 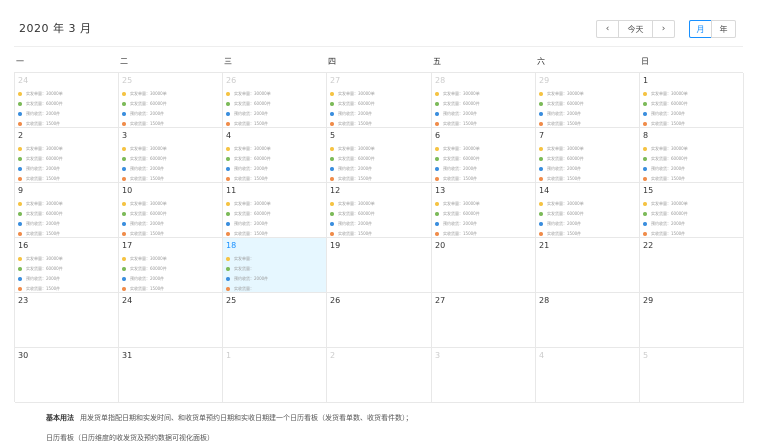 I want to click on calendar-day-cell: 30, so click(x=67, y=375).